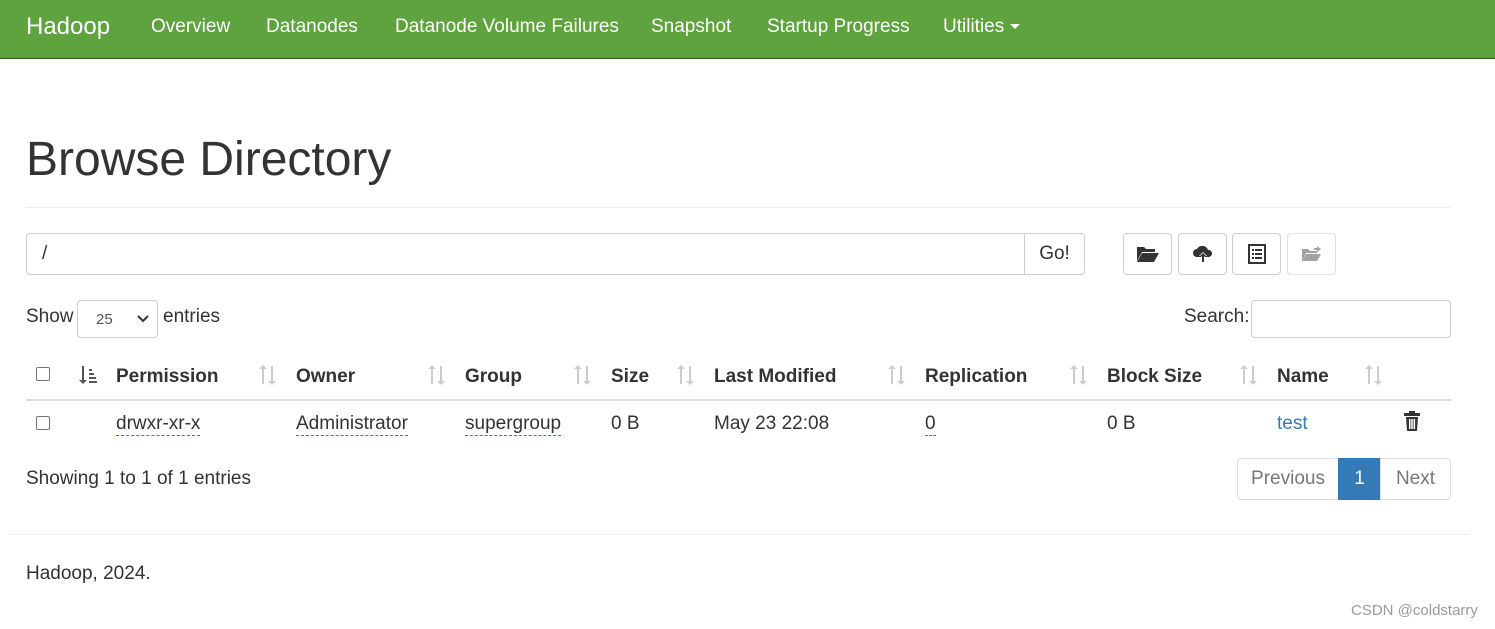 This screenshot has width=1495, height=629. Describe the element at coordinates (1412, 421) in the screenshot. I see `trash-icon` at that location.